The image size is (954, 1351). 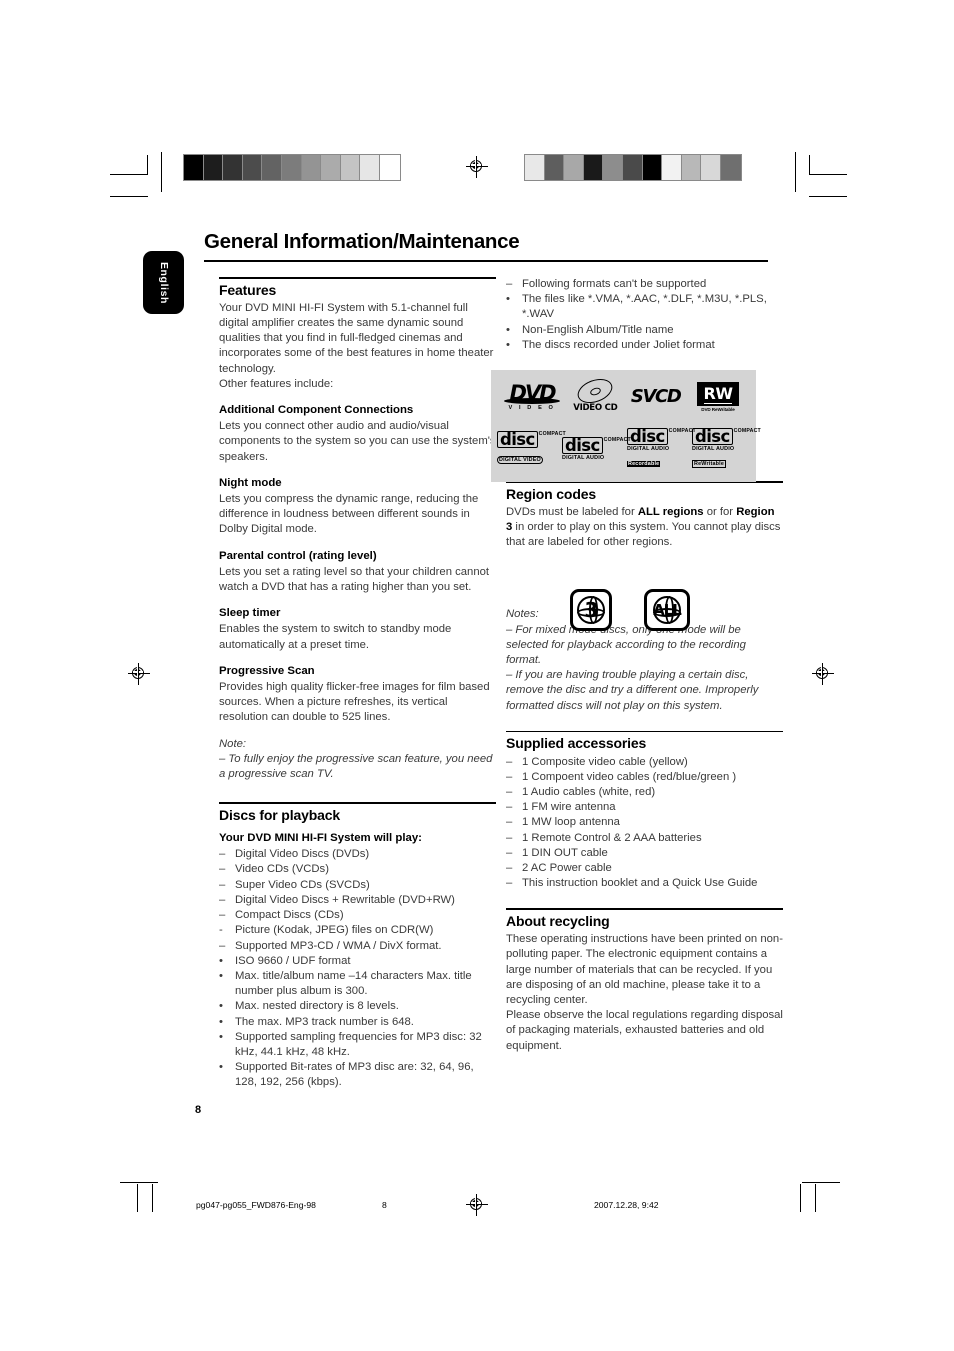 I want to click on crop-mark-tr-v2, so click(x=810, y=165).